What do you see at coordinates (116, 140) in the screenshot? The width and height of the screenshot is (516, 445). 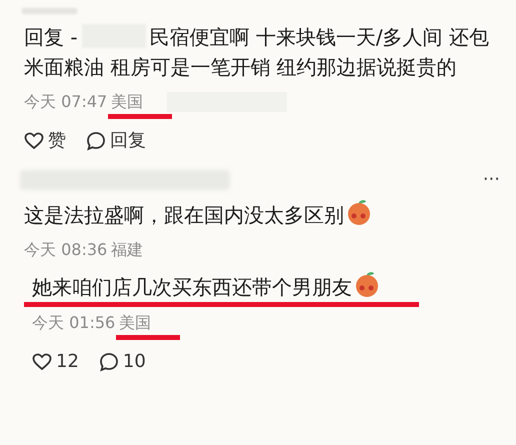 I see `reply-button: 回复` at bounding box center [116, 140].